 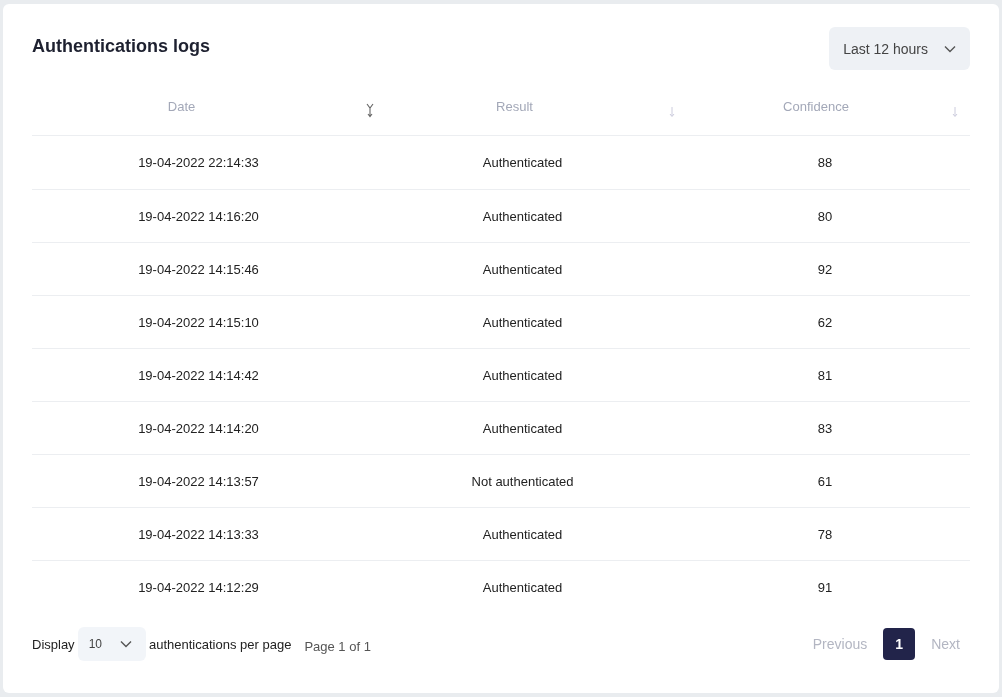 I want to click on column-header: Confidence, so click(x=816, y=106).